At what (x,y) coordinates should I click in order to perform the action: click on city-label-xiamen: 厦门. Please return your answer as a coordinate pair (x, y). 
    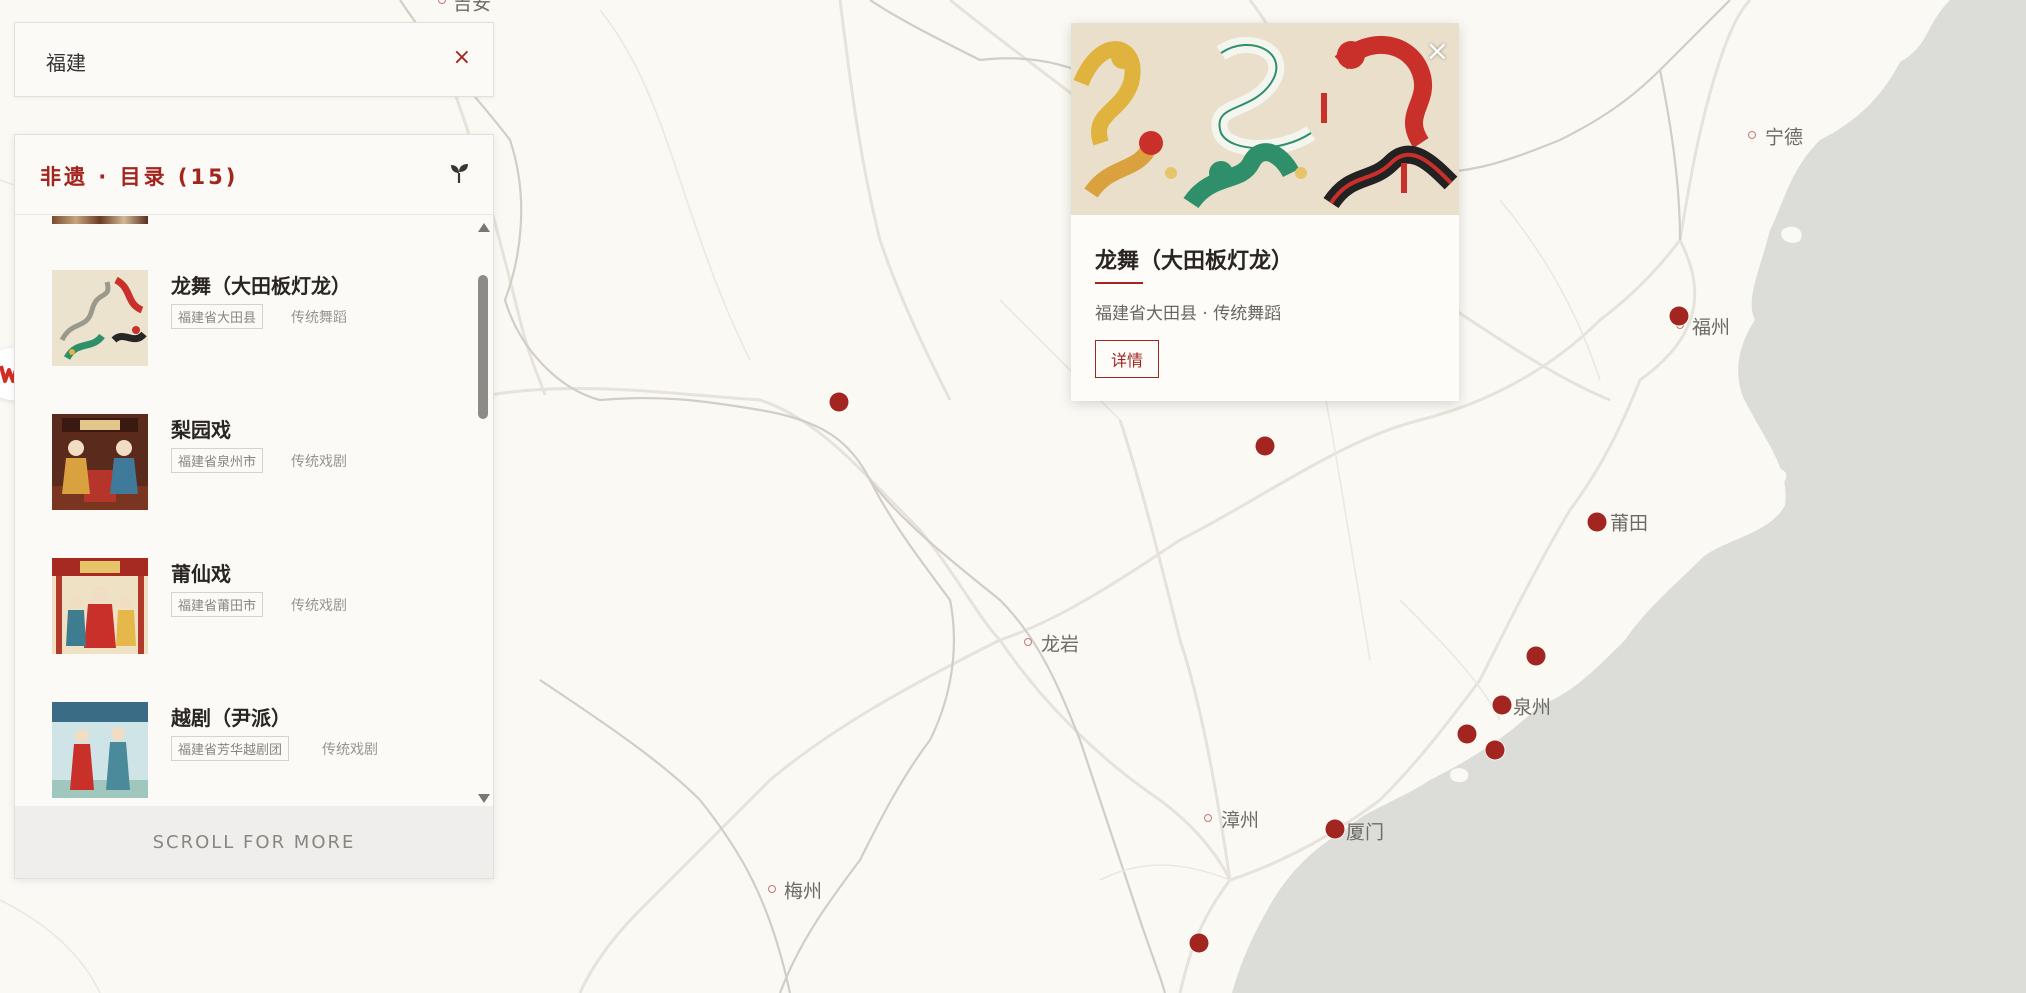
    Looking at the image, I should click on (1365, 832).